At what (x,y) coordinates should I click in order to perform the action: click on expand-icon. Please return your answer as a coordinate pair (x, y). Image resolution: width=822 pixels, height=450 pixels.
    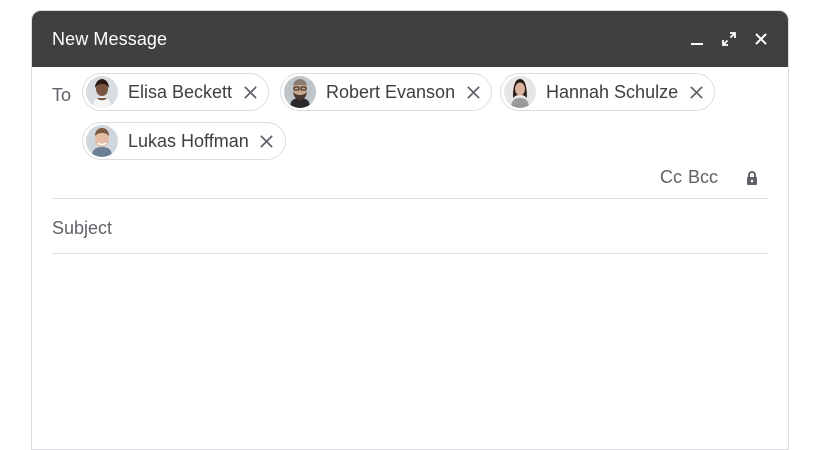
    Looking at the image, I should click on (729, 39).